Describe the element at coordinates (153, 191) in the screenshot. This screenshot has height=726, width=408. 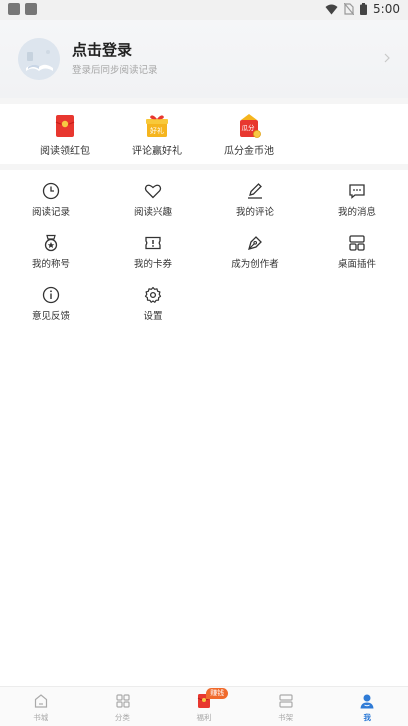
I see `heart-icon` at that location.